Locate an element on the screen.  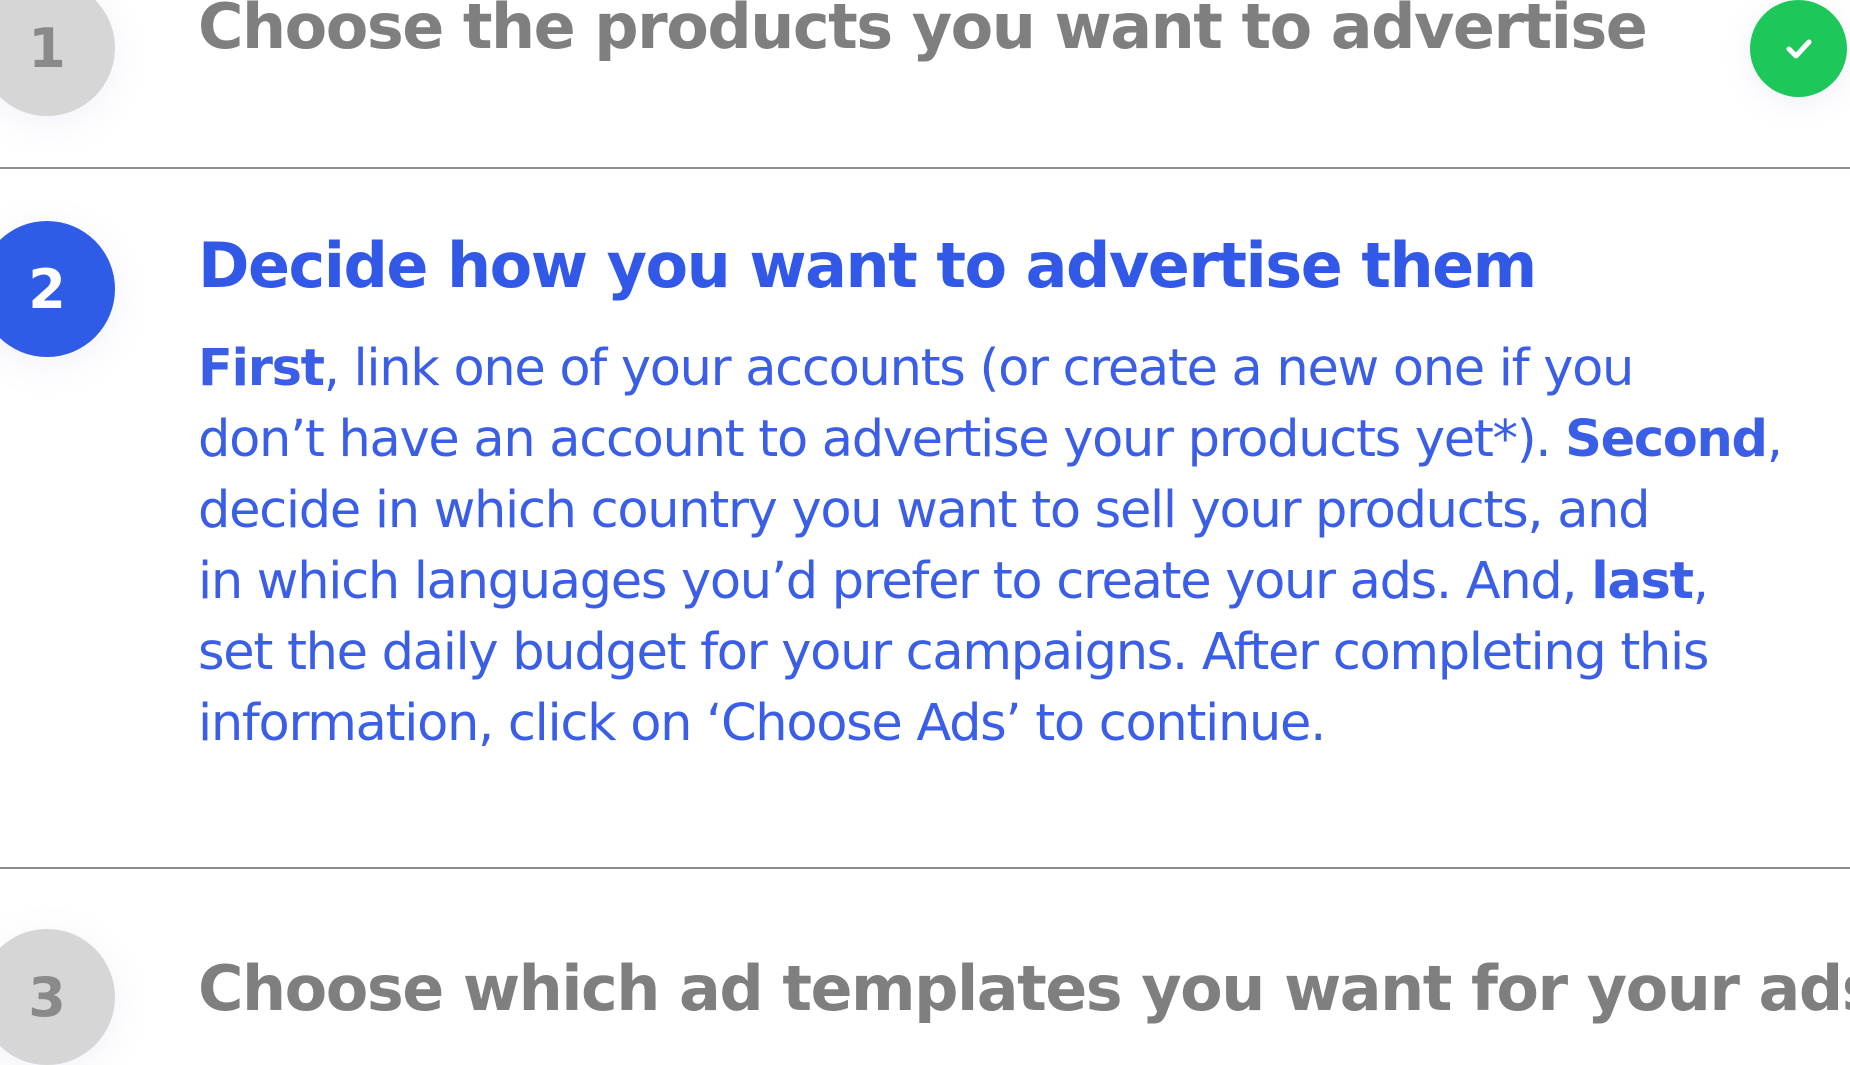
step-3-number-badge: 3 is located at coordinates (57, 997).